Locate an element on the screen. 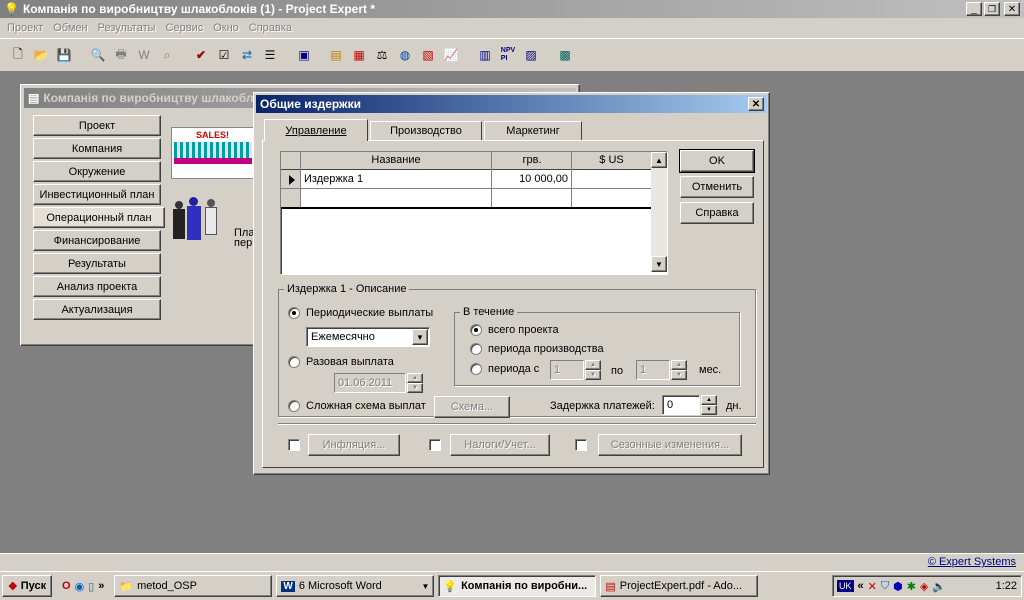  frequency-select: Ежемесячно ▼ is located at coordinates (368, 337).